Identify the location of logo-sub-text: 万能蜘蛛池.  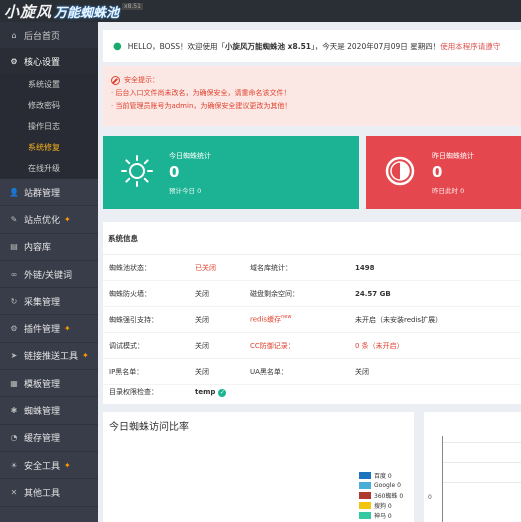
(87, 13).